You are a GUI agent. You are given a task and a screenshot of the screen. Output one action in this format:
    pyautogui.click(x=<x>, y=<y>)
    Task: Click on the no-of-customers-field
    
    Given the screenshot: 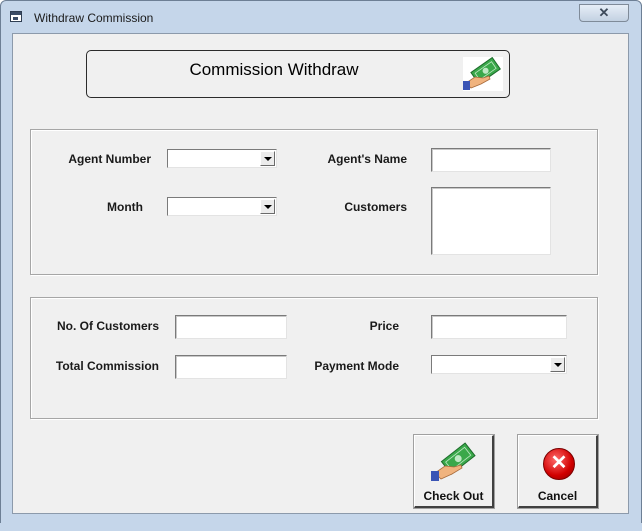 What is the action you would take?
    pyautogui.click(x=231, y=327)
    